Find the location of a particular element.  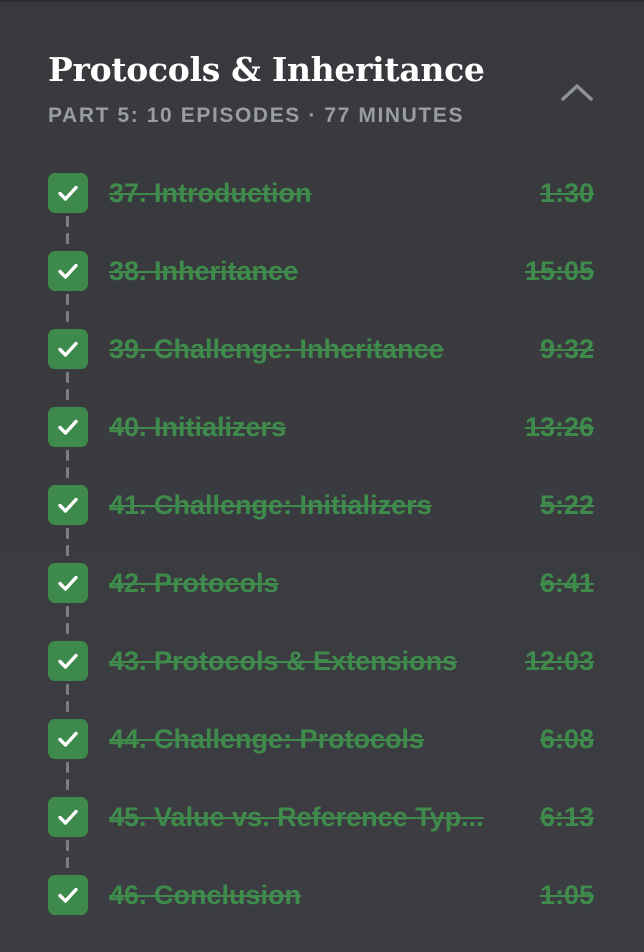

episode-title: 37. Introduction is located at coordinates (210, 193).